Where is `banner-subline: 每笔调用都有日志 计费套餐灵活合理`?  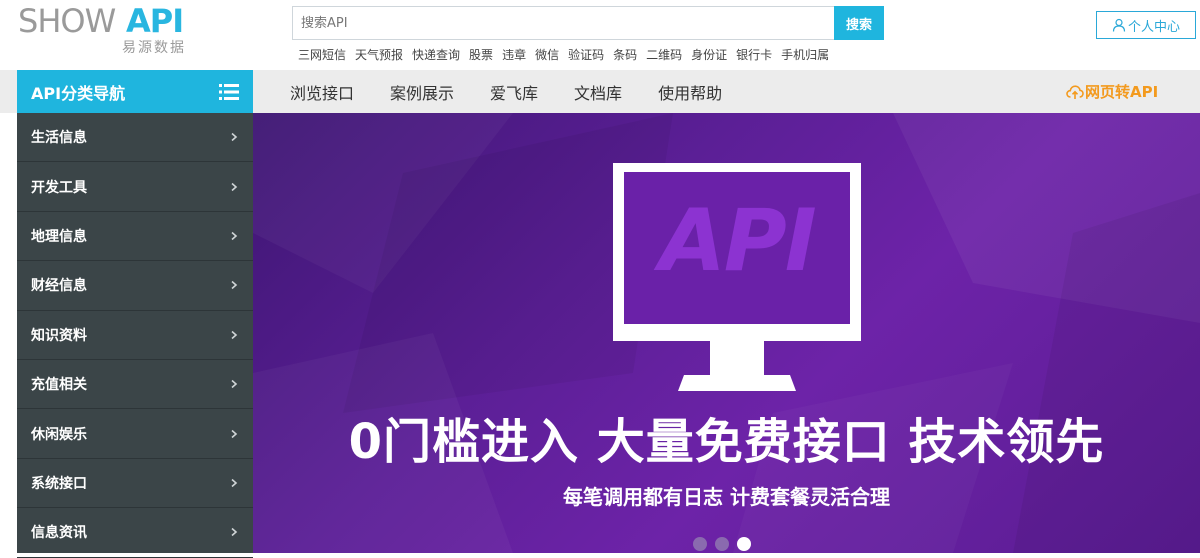 banner-subline: 每笔调用都有日志 计费套餐灵活合理 is located at coordinates (726, 497).